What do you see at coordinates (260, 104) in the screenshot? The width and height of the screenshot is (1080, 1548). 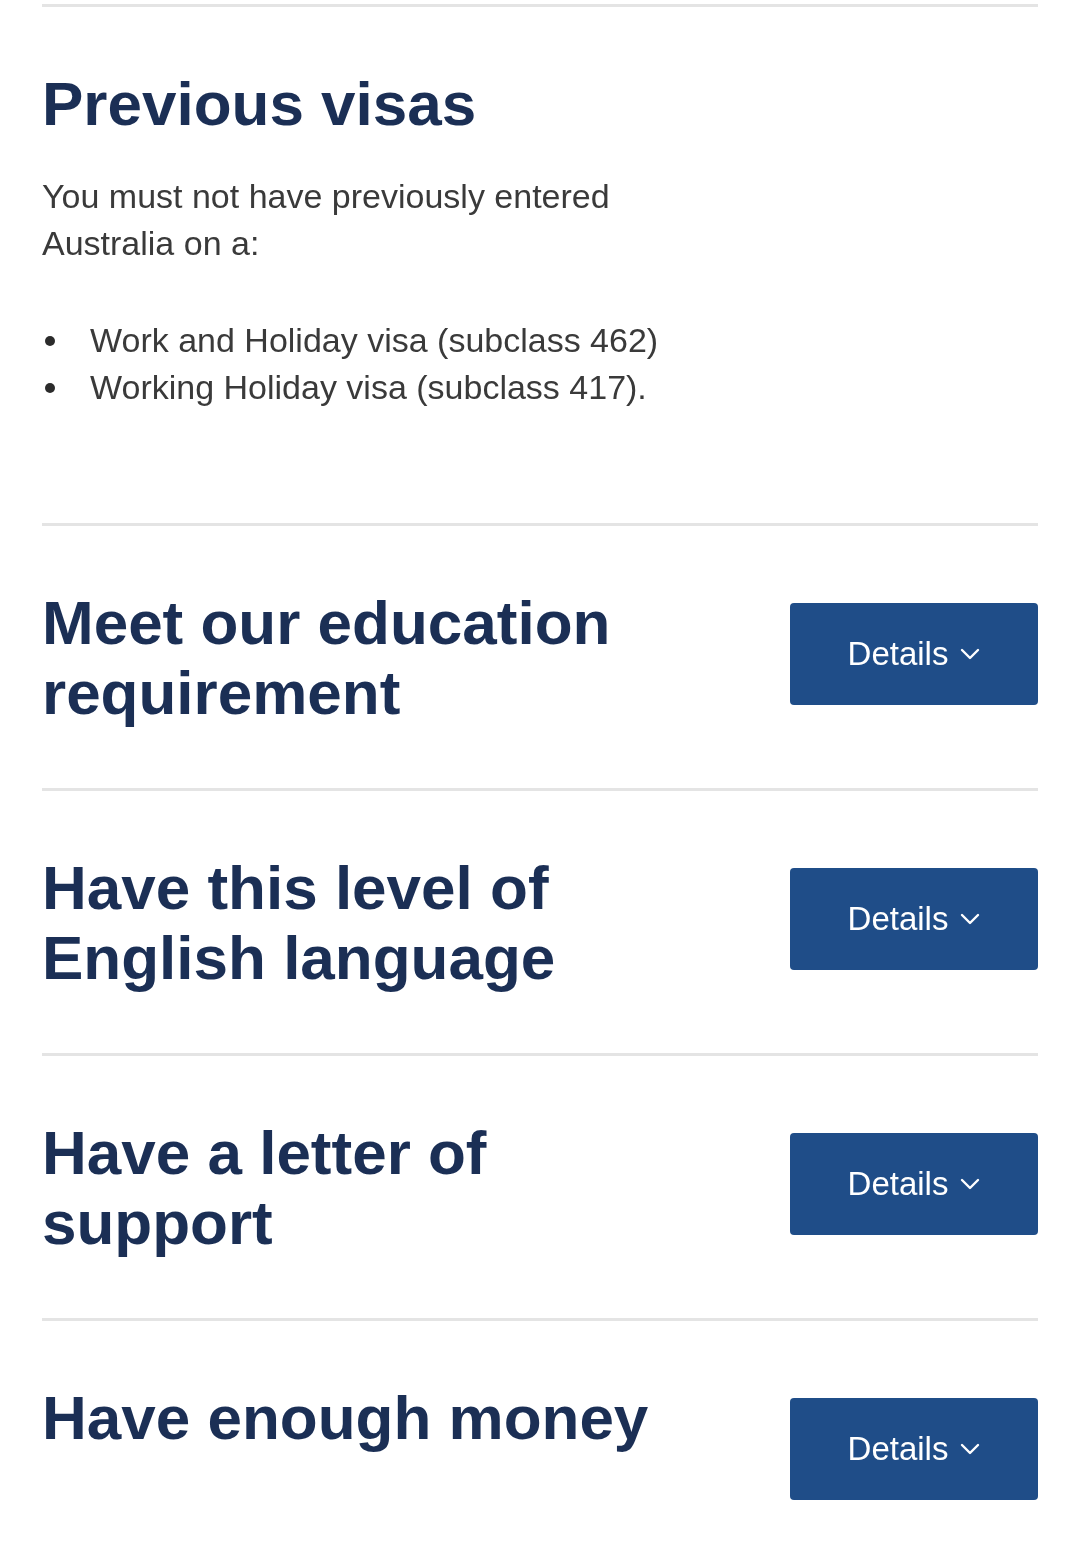 I see `section-heading: Previous visas` at bounding box center [260, 104].